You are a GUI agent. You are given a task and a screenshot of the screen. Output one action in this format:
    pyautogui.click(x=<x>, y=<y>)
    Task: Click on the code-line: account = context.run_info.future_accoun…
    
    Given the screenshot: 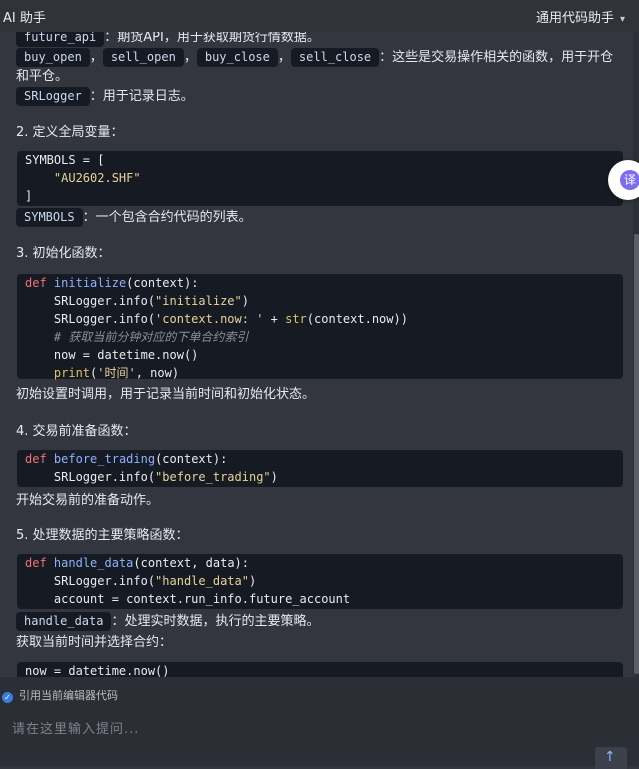 What is the action you would take?
    pyautogui.click(x=188, y=599)
    